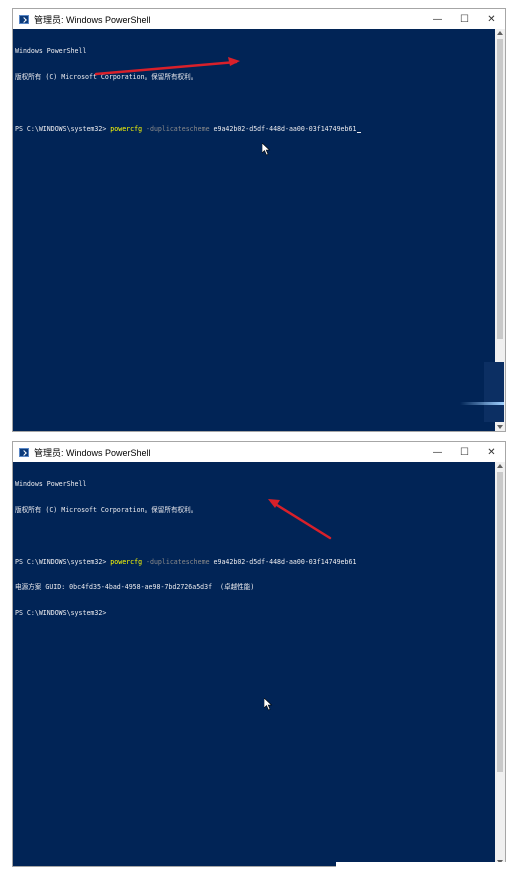  Describe the element at coordinates (482, 403) in the screenshot. I see `desktop-light-streak` at that location.